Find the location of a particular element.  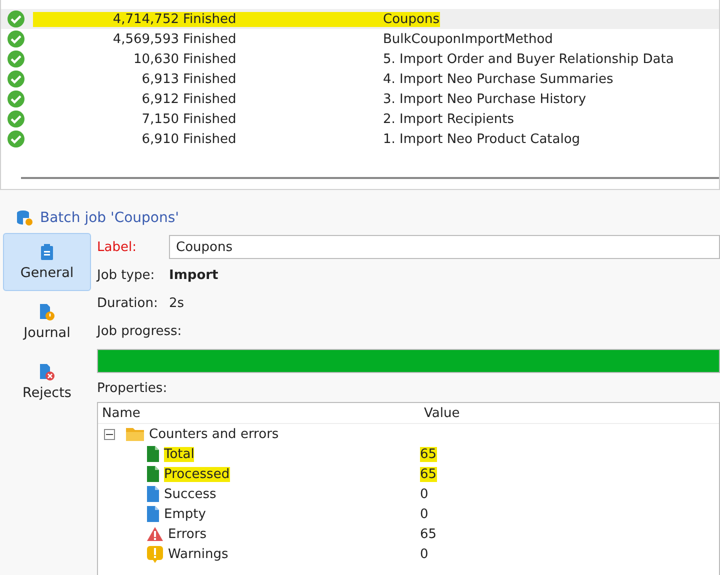

side-tab: Rejects is located at coordinates (47, 382).